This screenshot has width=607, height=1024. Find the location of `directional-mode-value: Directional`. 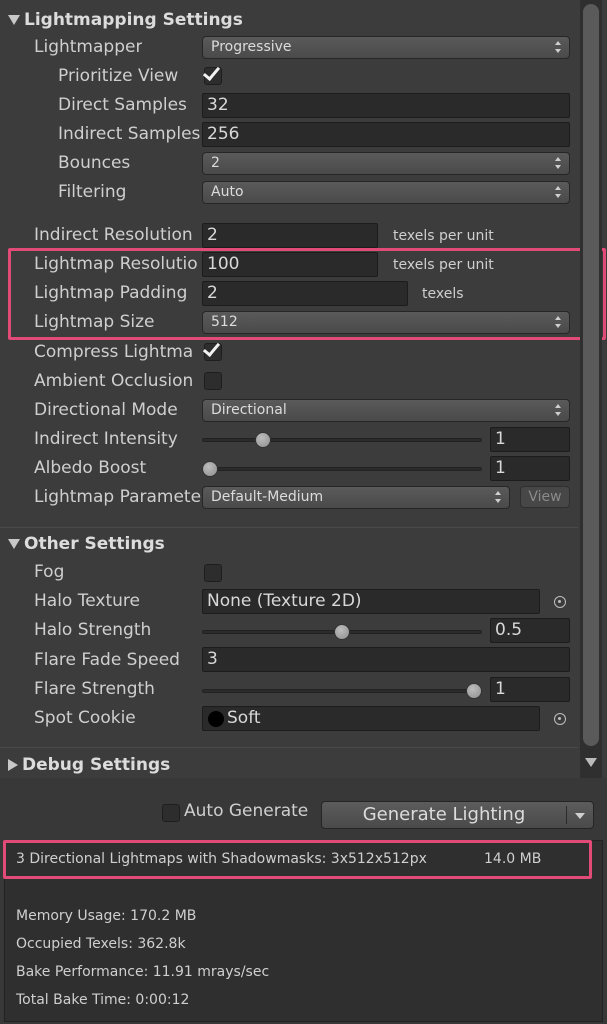

directional-mode-value: Directional is located at coordinates (249, 410).